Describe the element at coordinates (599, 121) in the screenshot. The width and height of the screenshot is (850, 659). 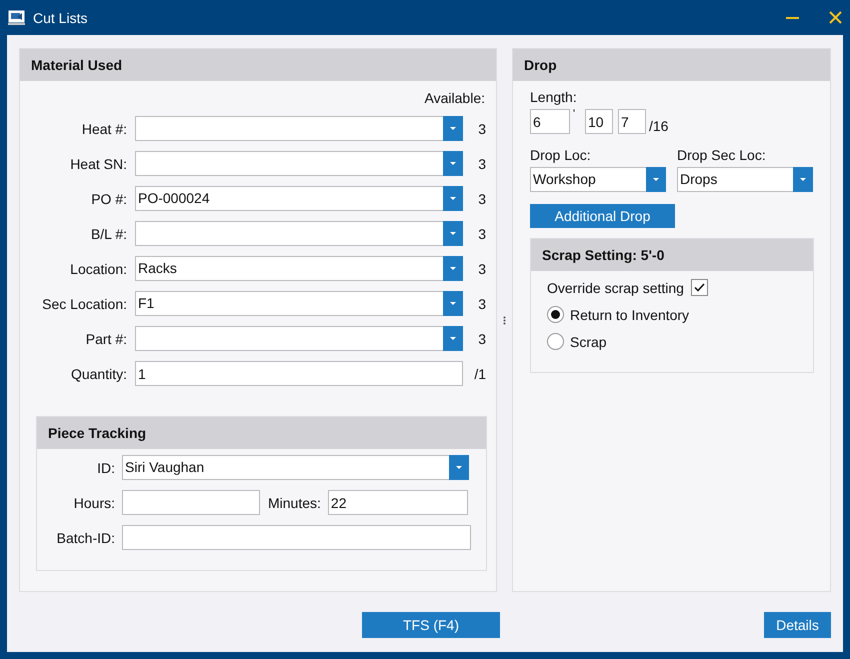
I see `inches-field: 10` at that location.